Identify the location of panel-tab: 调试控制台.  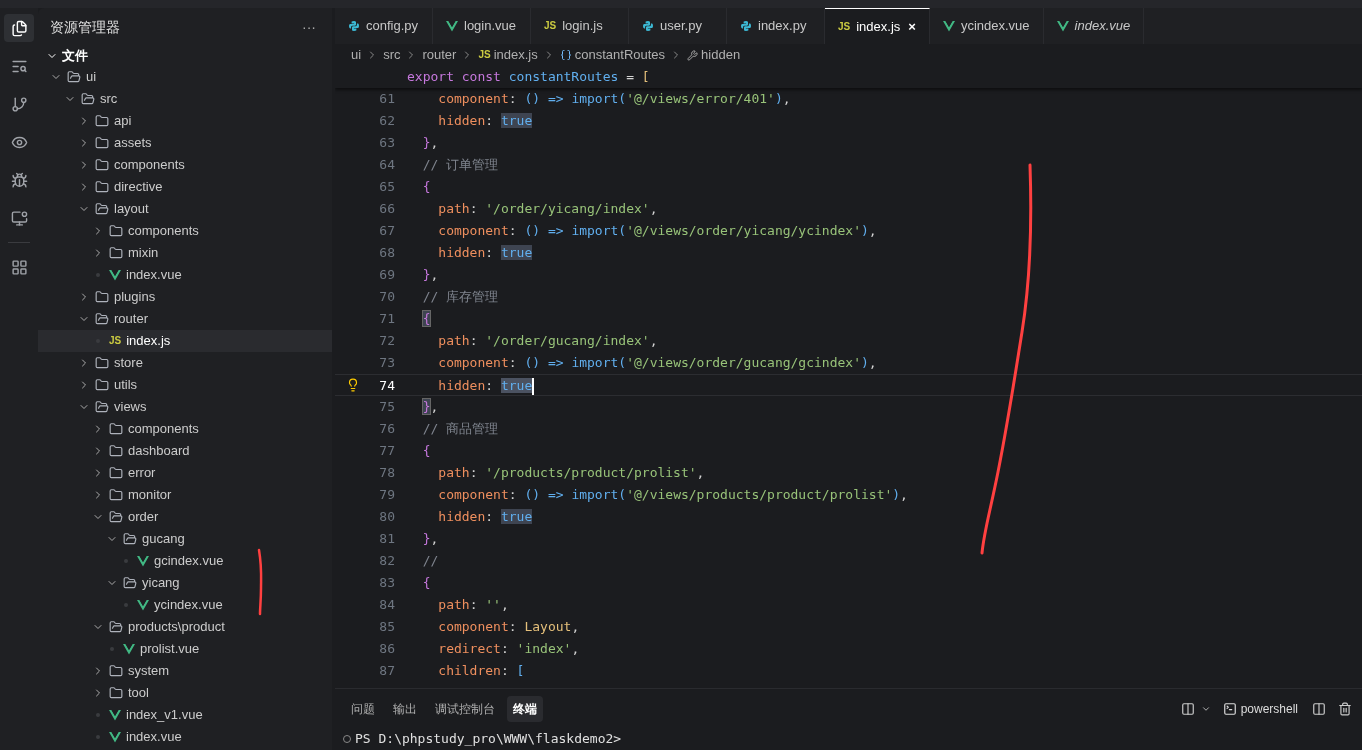
(465, 709).